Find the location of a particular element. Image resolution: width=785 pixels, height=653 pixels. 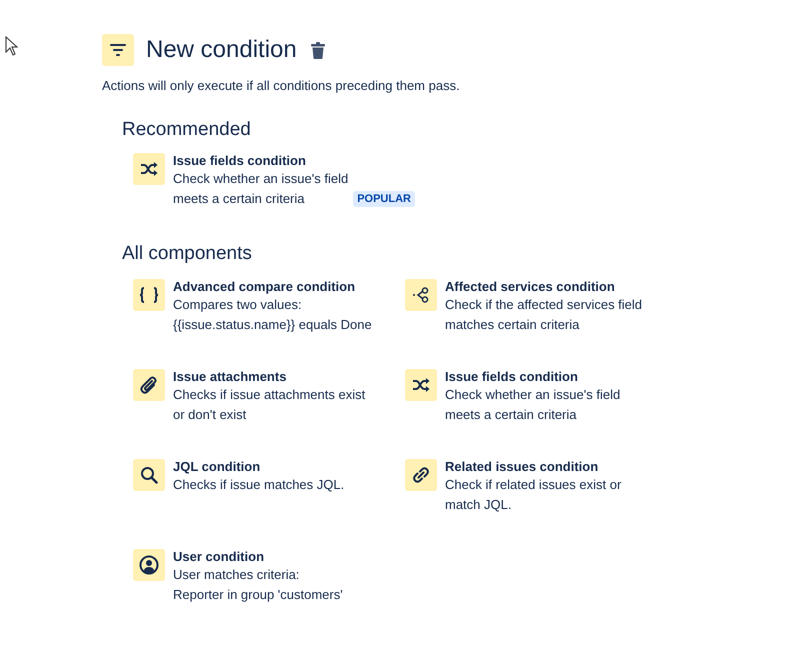

search-icon is located at coordinates (149, 475).